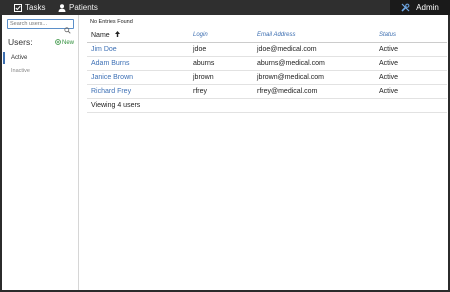 The height and width of the screenshot is (292, 450). What do you see at coordinates (111, 22) in the screenshot?
I see `status-message: No Entries Found` at bounding box center [111, 22].